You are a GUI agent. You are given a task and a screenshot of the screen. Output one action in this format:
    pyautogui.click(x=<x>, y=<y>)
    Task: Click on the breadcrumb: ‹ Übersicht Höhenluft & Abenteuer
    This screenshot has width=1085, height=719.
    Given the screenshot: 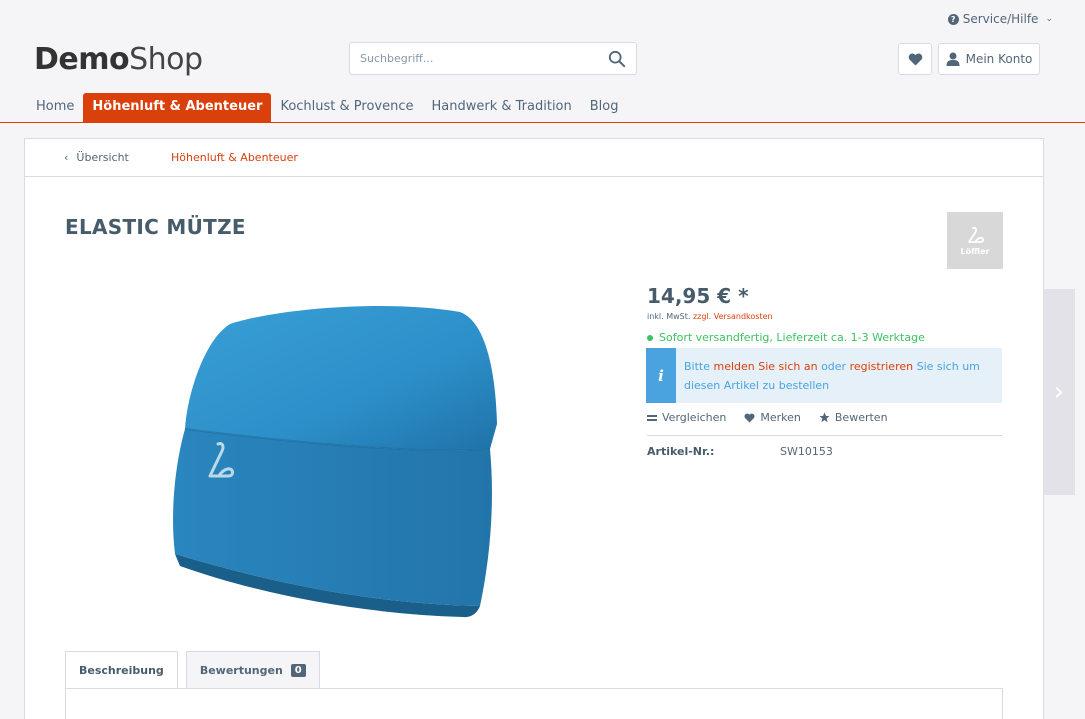 What is the action you would take?
    pyautogui.click(x=534, y=158)
    